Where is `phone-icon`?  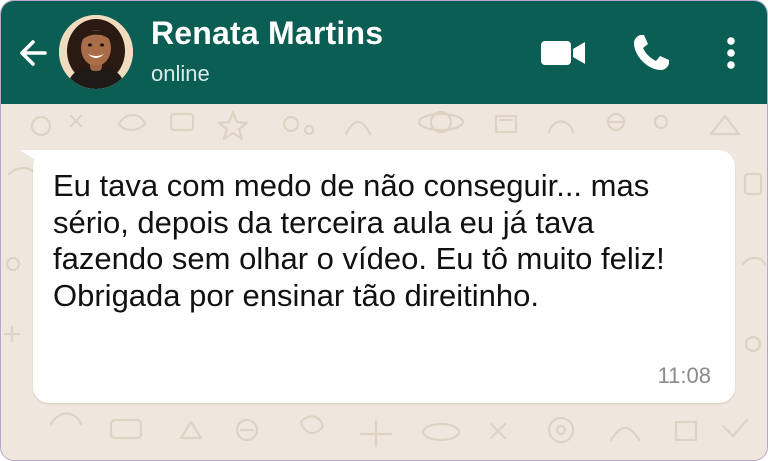 phone-icon is located at coordinates (651, 53).